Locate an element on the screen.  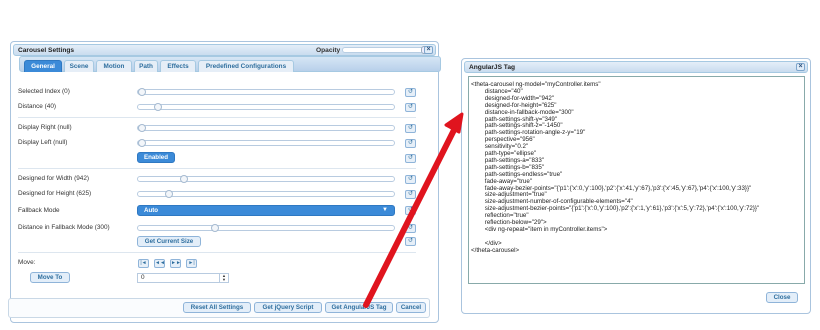
red-arrow-annotation is located at coordinates (413, 210).